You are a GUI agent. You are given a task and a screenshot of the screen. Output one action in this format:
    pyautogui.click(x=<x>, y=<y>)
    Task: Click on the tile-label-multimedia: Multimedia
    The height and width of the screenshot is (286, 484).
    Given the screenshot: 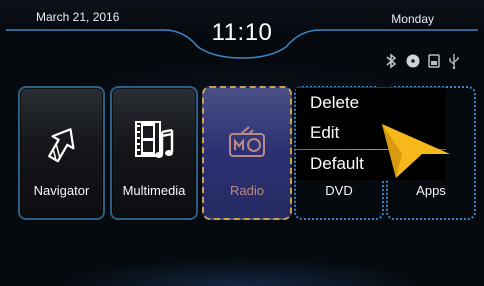 What is the action you would take?
    pyautogui.click(x=154, y=190)
    